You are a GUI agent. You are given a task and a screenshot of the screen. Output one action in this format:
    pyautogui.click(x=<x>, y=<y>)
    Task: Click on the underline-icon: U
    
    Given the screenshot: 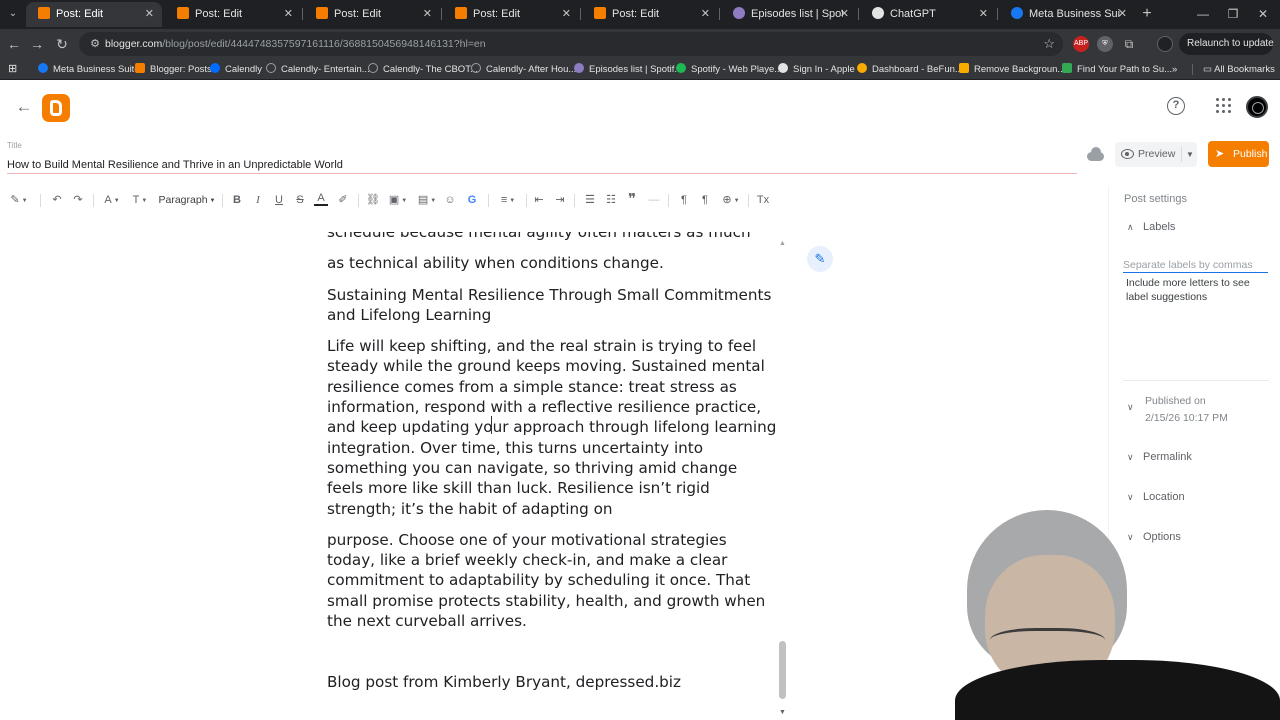 What is the action you would take?
    pyautogui.click(x=279, y=200)
    